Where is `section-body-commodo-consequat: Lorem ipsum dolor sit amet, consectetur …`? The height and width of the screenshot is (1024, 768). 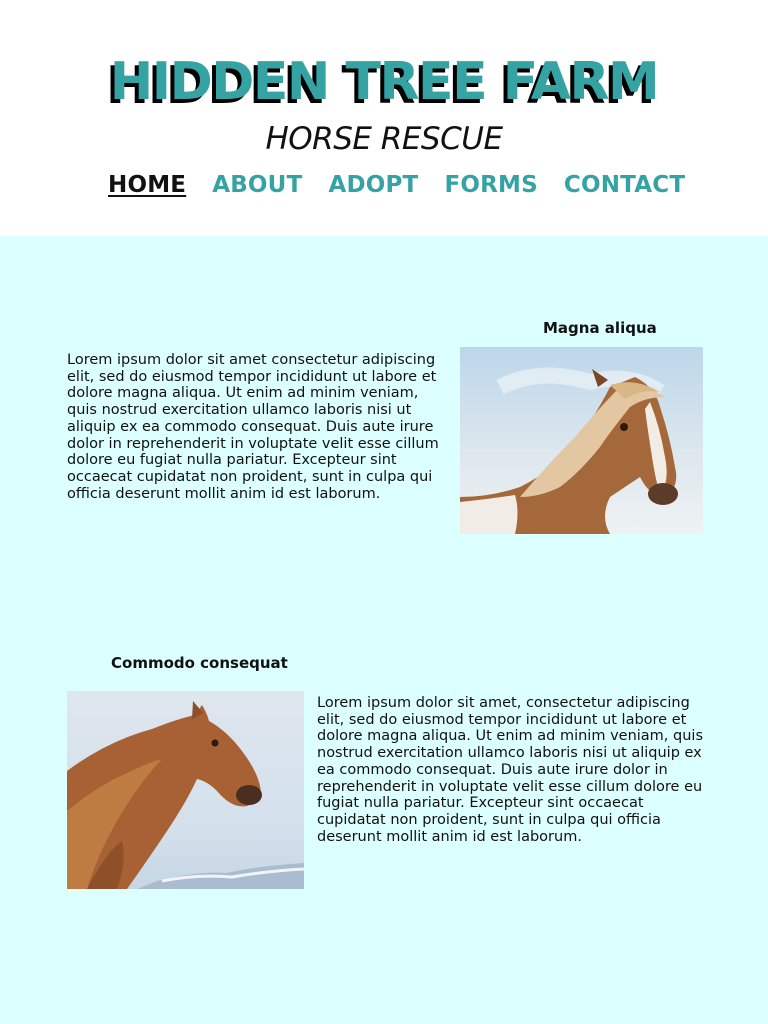 section-body-commodo-consequat: Lorem ipsum dolor sit amet, consectetur … is located at coordinates (510, 770).